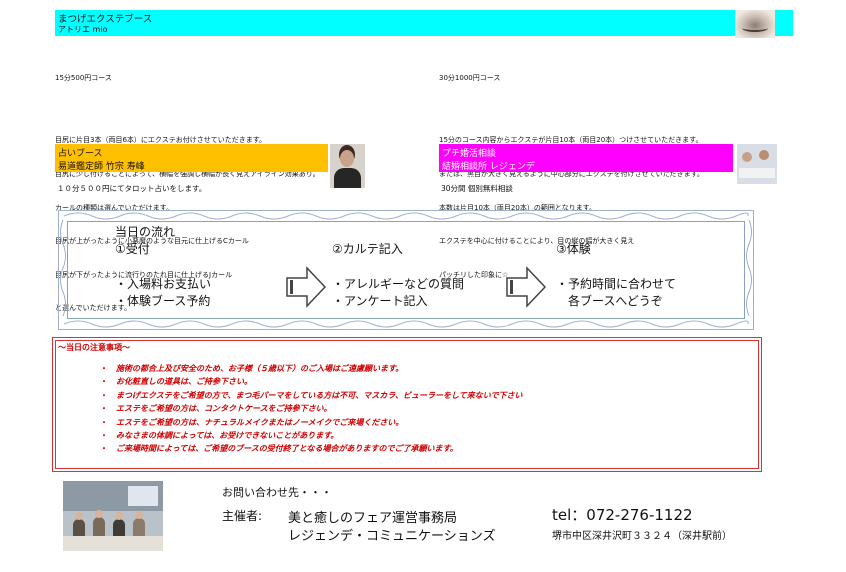 The width and height of the screenshot is (846, 572). I want to click on marriage-booth-subtitle: 結婚相談所 レジェンデ, so click(488, 167).